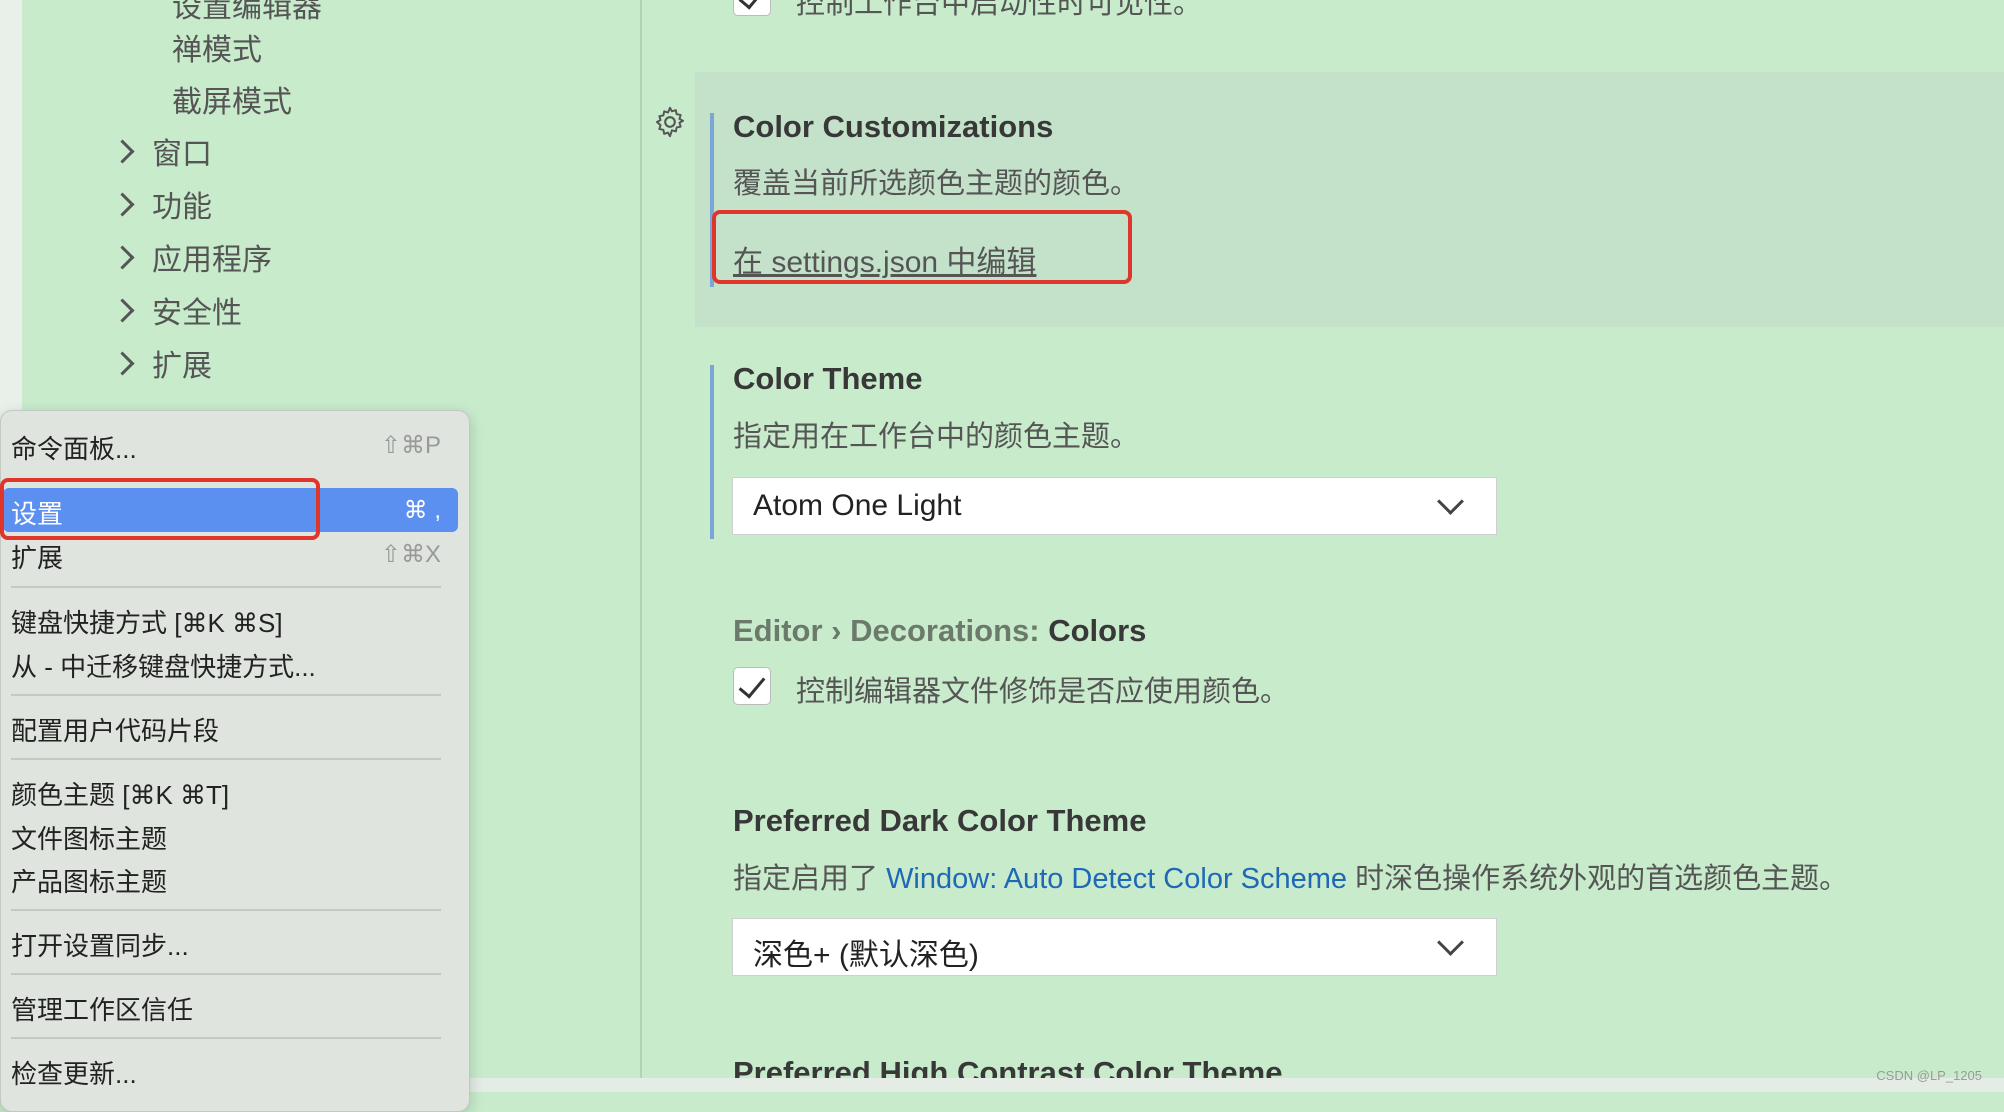 This screenshot has width=2004, height=1112. What do you see at coordinates (37, 556) in the screenshot?
I see `menu-item-extensions: 扩展` at bounding box center [37, 556].